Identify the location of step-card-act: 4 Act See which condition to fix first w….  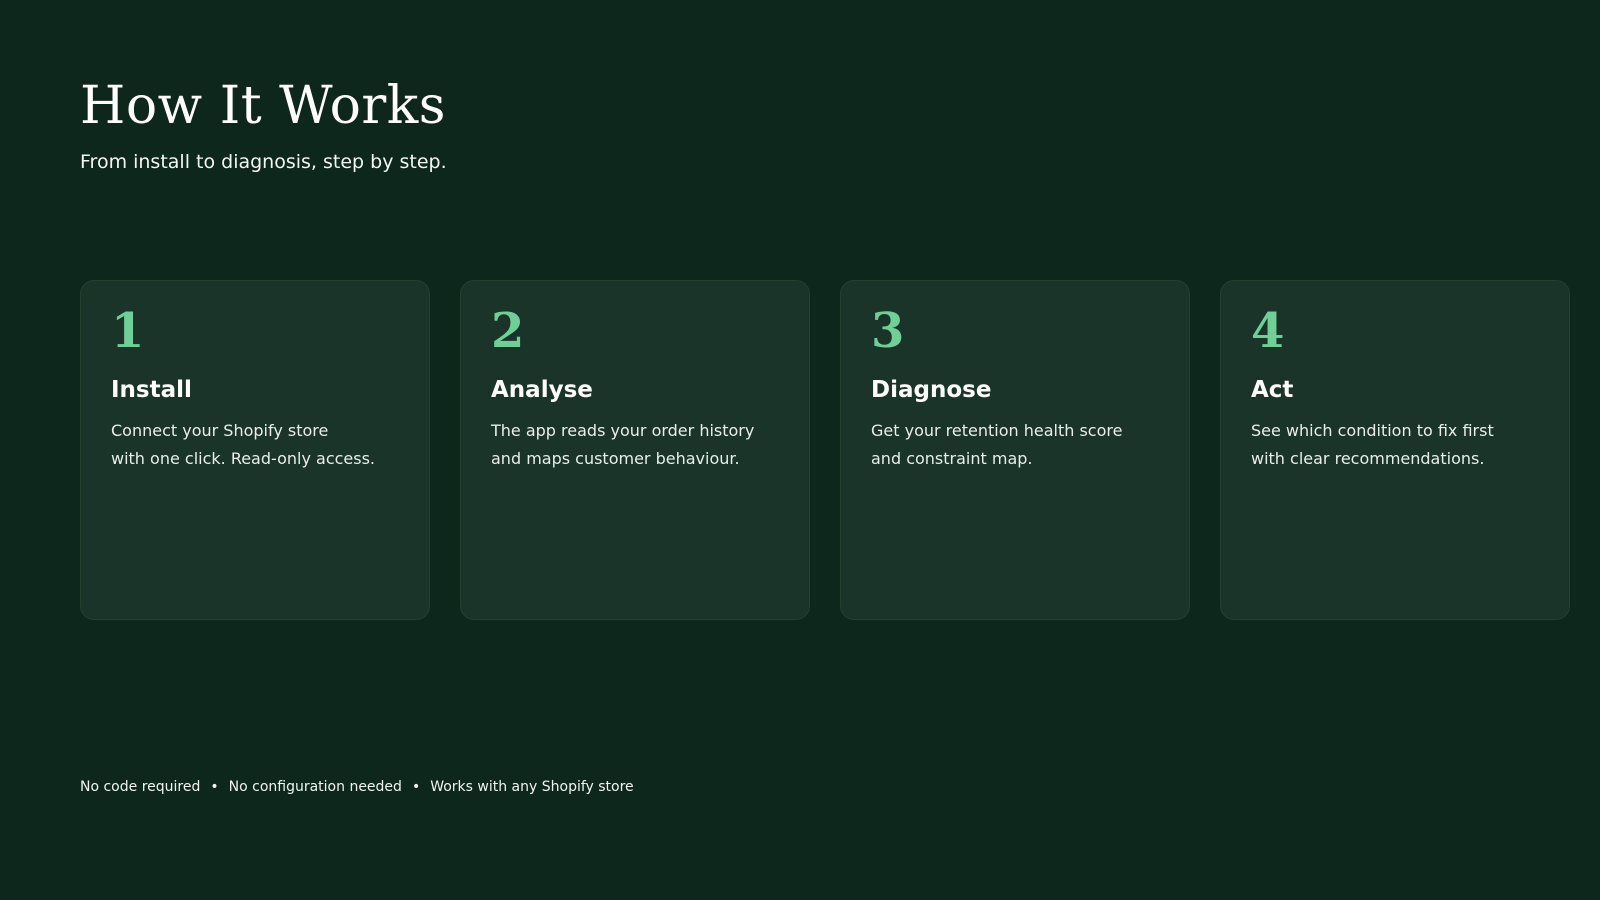
(1395, 450).